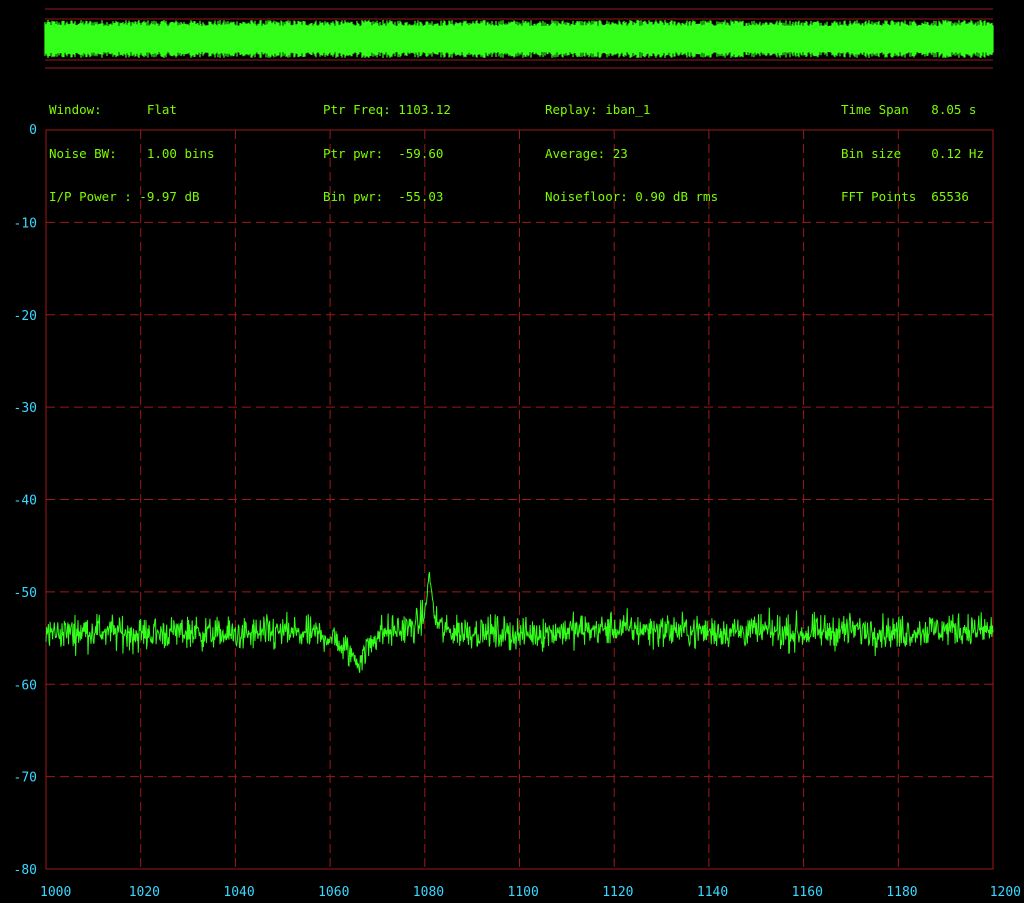 This screenshot has height=903, width=1024. What do you see at coordinates (25, 223) in the screenshot?
I see `y-tick-label: -10` at bounding box center [25, 223].